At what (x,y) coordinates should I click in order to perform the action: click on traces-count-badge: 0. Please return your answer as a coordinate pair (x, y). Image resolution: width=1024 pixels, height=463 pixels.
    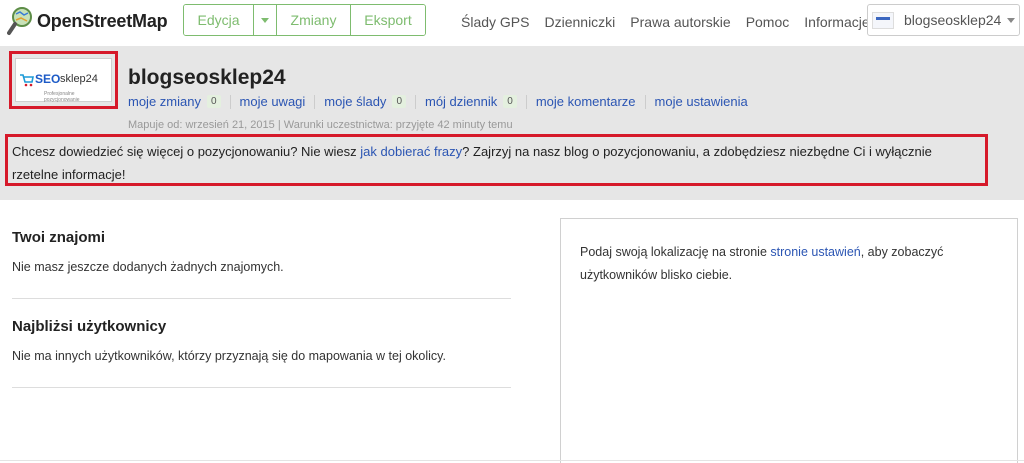
    Looking at the image, I should click on (399, 101).